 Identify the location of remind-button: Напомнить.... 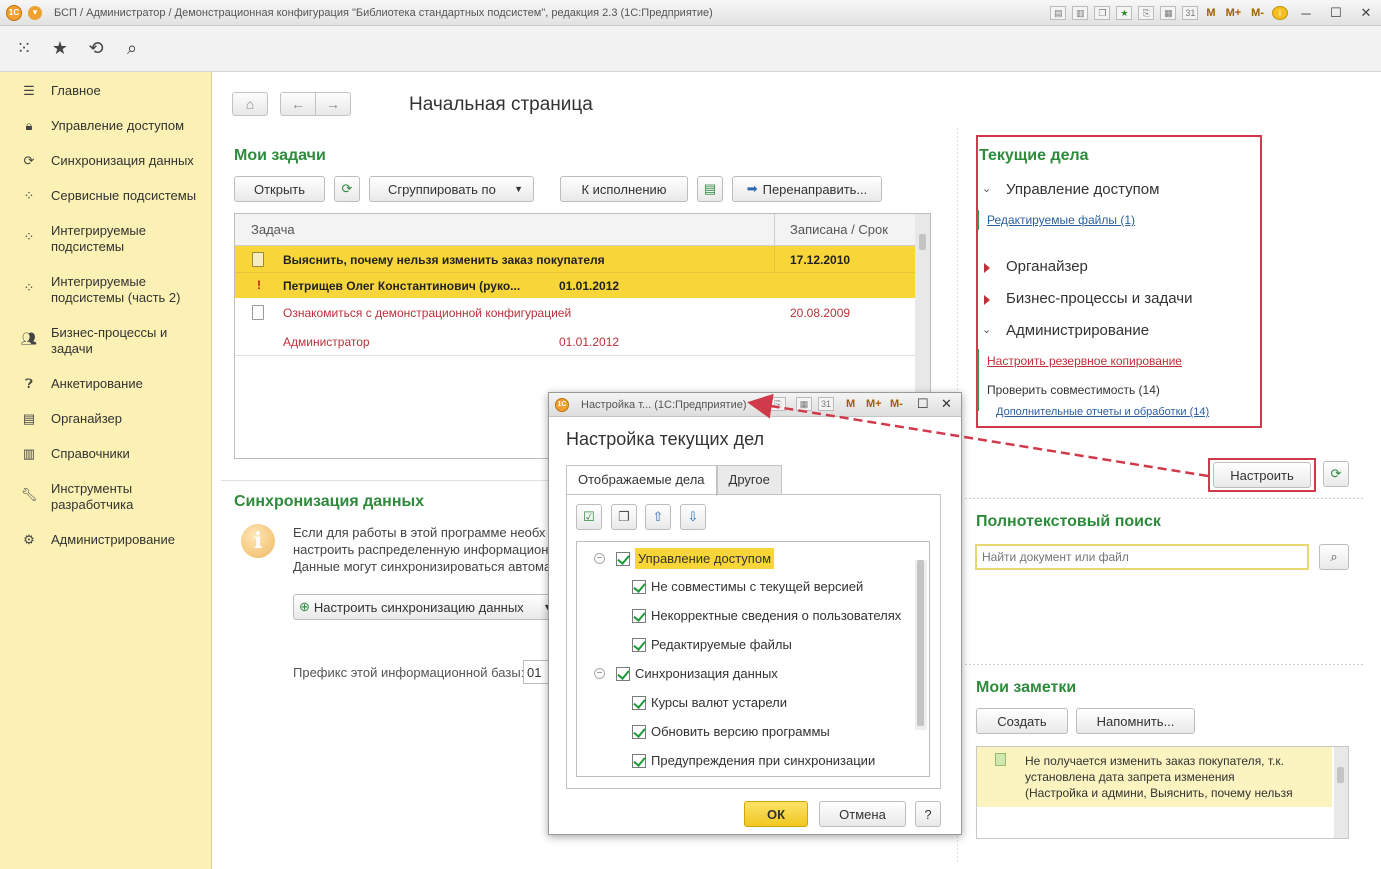
(1135, 721).